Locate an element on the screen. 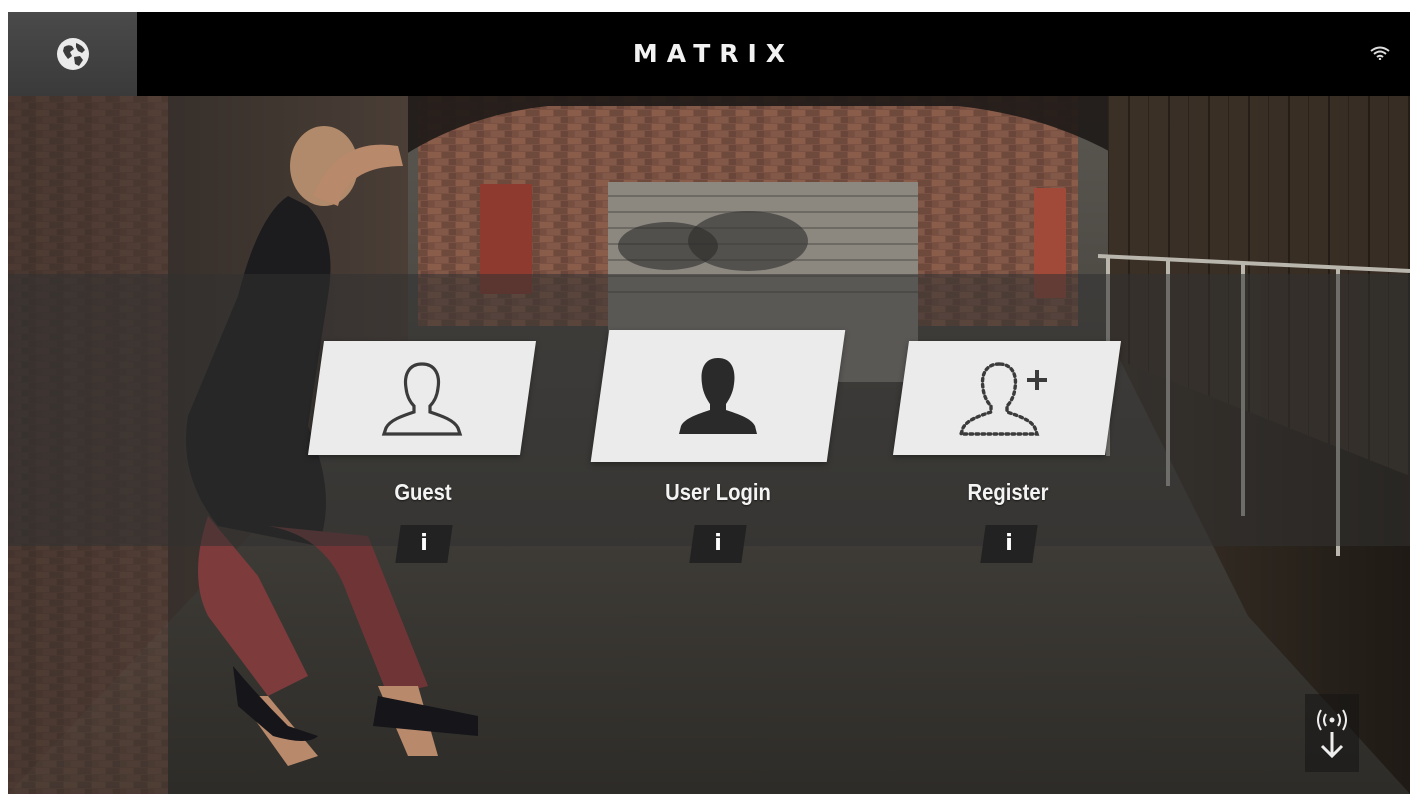 This screenshot has height=797, width=1415. user-solid-icon is located at coordinates (718, 396).